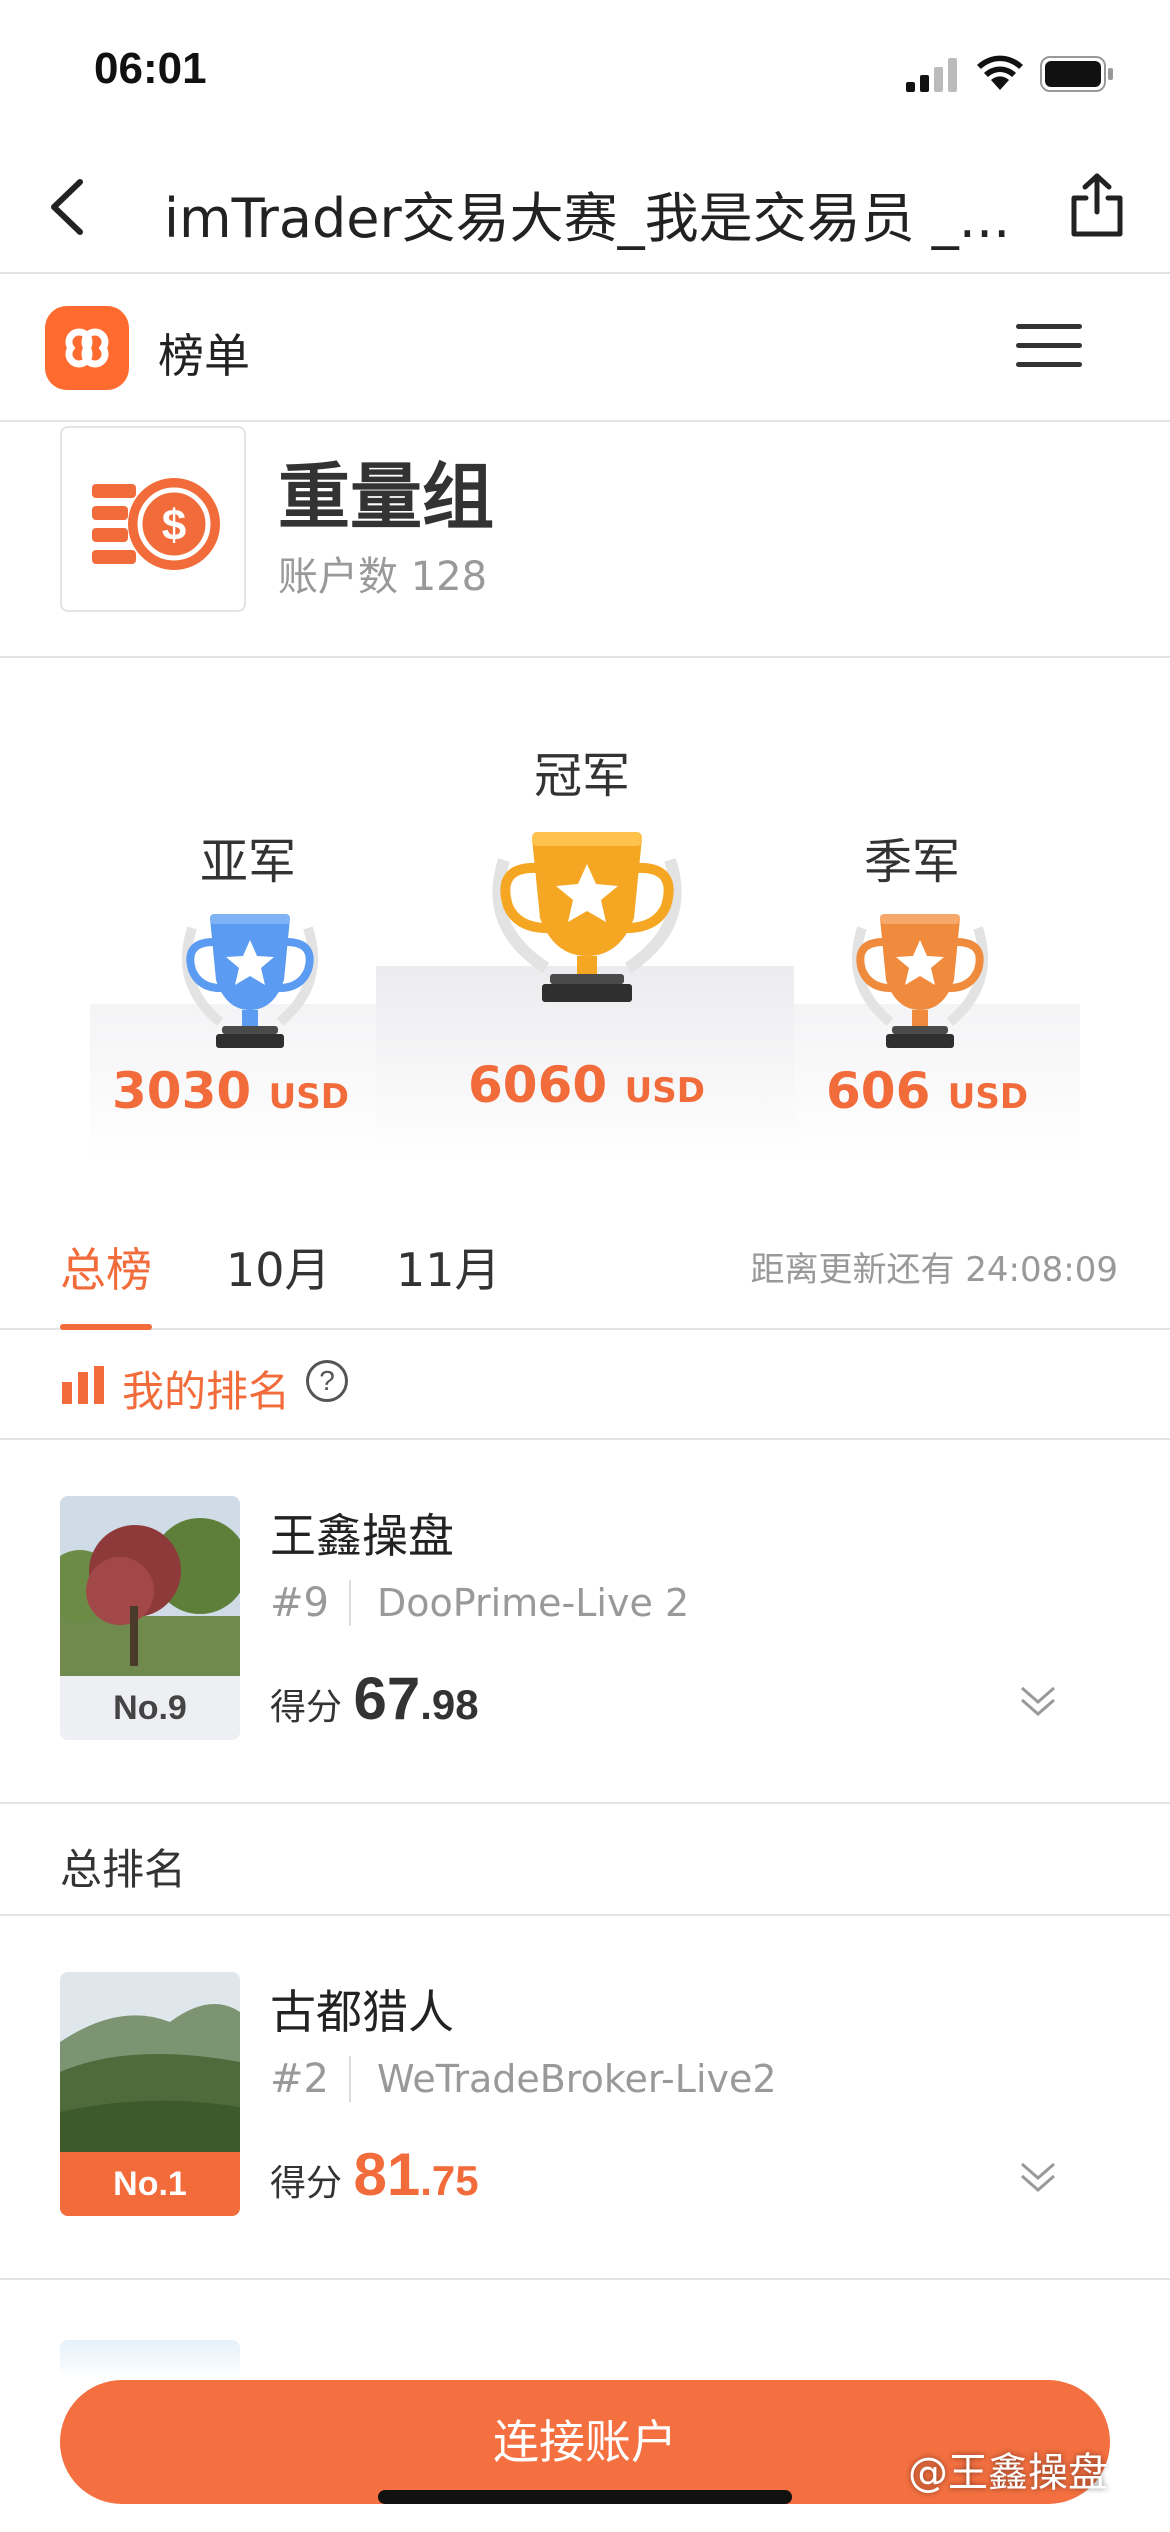 Image resolution: width=1170 pixels, height=2532 pixels. What do you see at coordinates (250, 981) in the screenshot?
I see `silver-trophy-icon` at bounding box center [250, 981].